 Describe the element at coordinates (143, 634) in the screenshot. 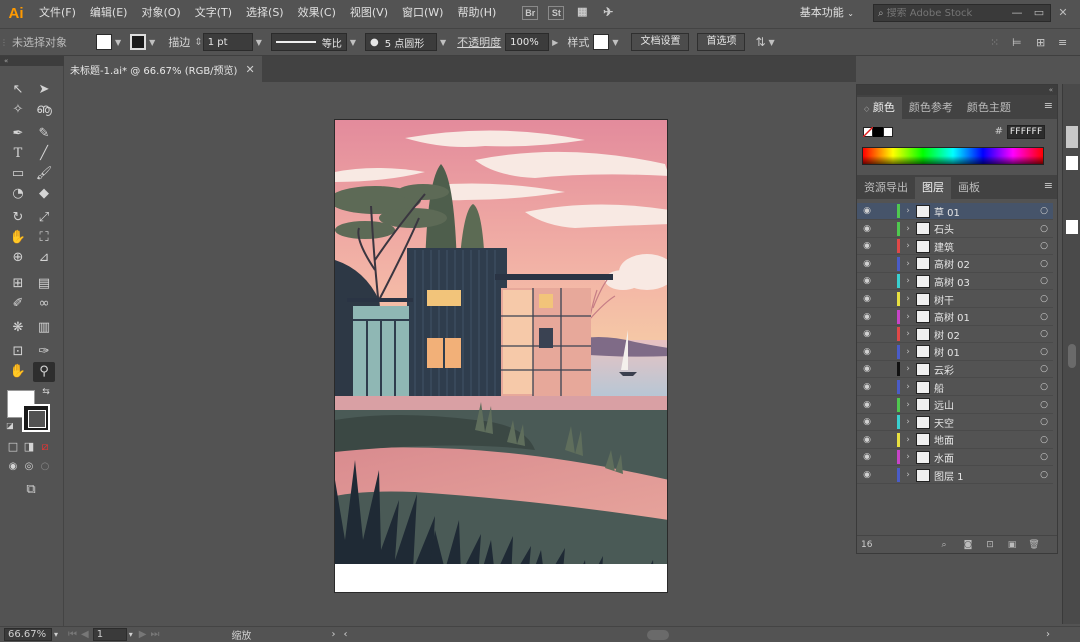

I see `next-artboard-icon: ▶` at that location.